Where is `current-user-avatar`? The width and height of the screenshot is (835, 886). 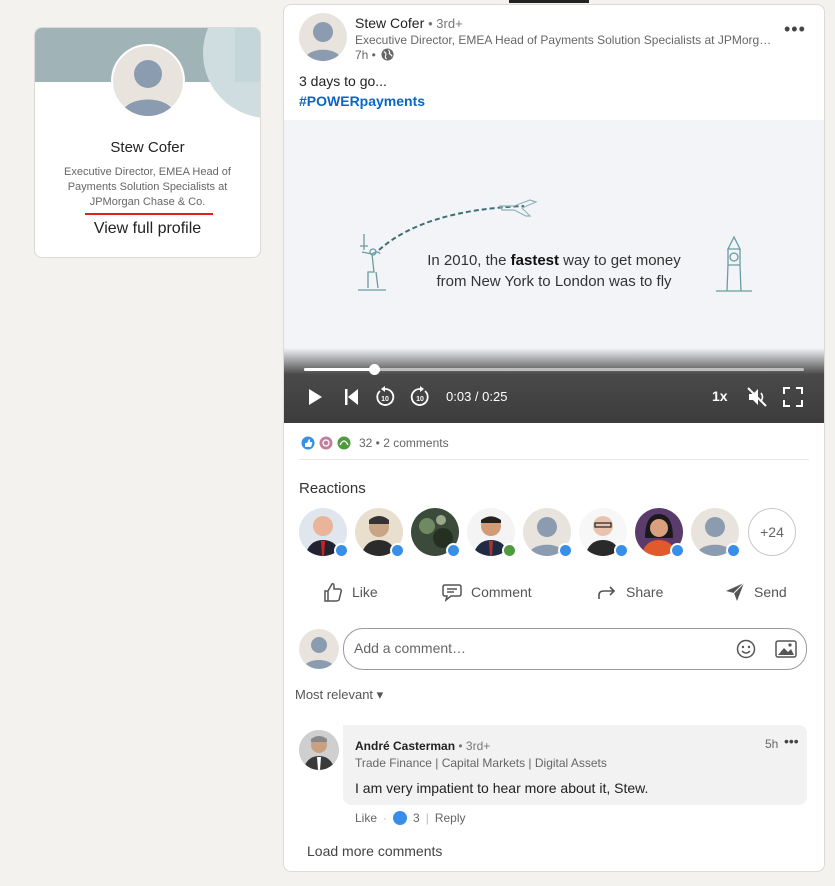
current-user-avatar is located at coordinates (319, 649).